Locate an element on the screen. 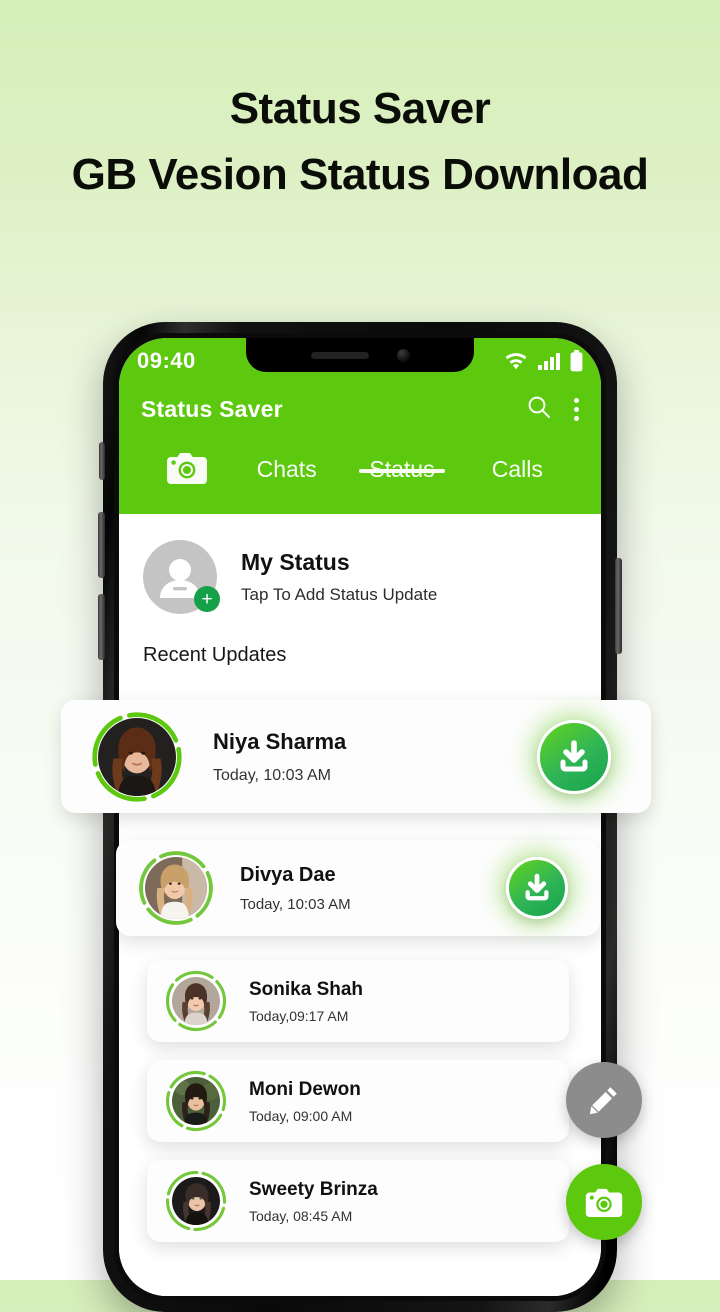 This screenshot has height=1312, width=720. status-list-item: Niya Sharma Today, 10:03 AM is located at coordinates (356, 756).